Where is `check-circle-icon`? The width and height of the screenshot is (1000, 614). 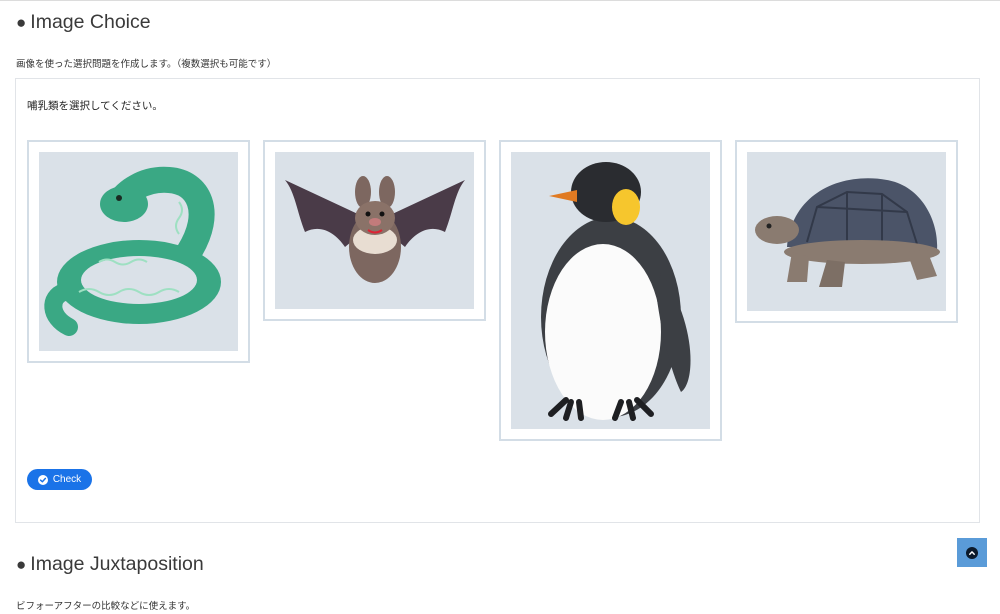
check-circle-icon is located at coordinates (42, 479).